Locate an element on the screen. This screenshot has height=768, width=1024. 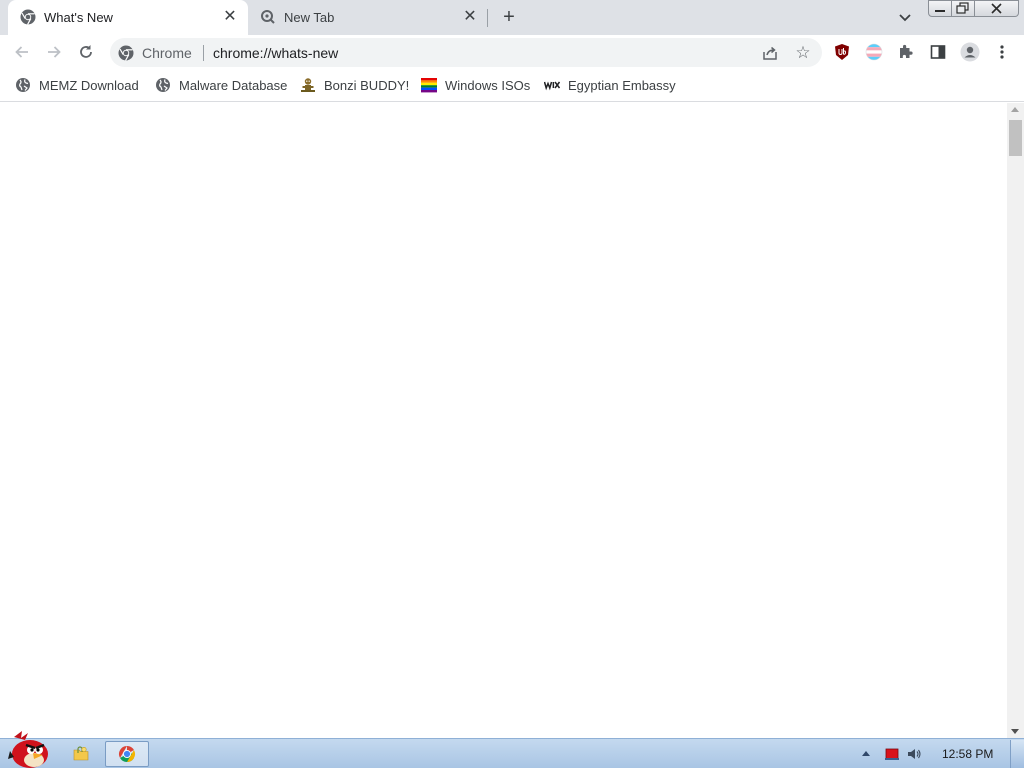
tab-whats-new: What's New ✕ is located at coordinates (128, 17).